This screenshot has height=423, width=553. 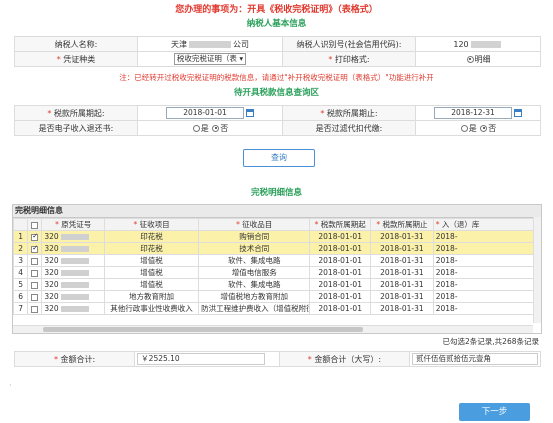 What do you see at coordinates (279, 158) in the screenshot?
I see `query-button: 查询` at bounding box center [279, 158].